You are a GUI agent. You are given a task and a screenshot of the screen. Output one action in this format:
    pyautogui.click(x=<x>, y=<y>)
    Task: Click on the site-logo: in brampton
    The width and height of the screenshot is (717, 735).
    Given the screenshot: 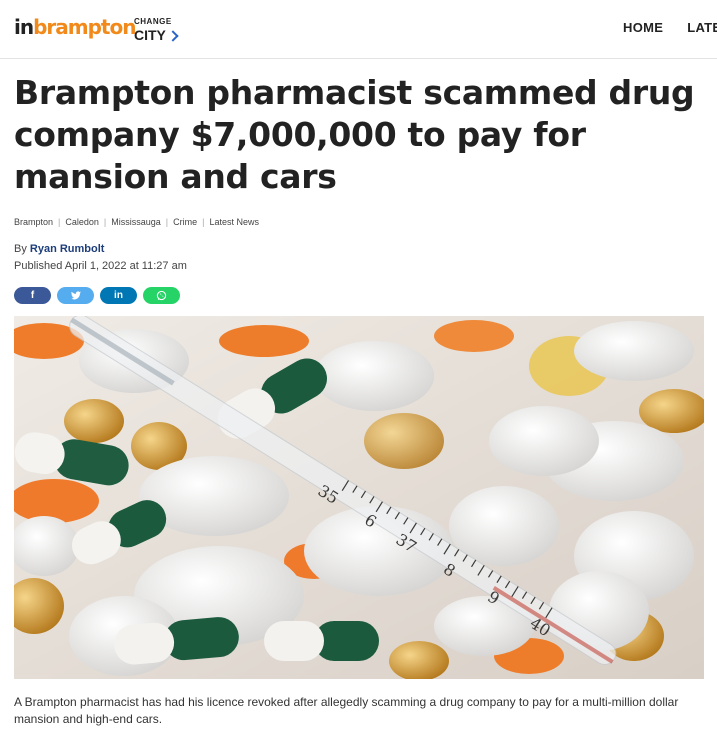 What is the action you would take?
    pyautogui.click(x=75, y=27)
    